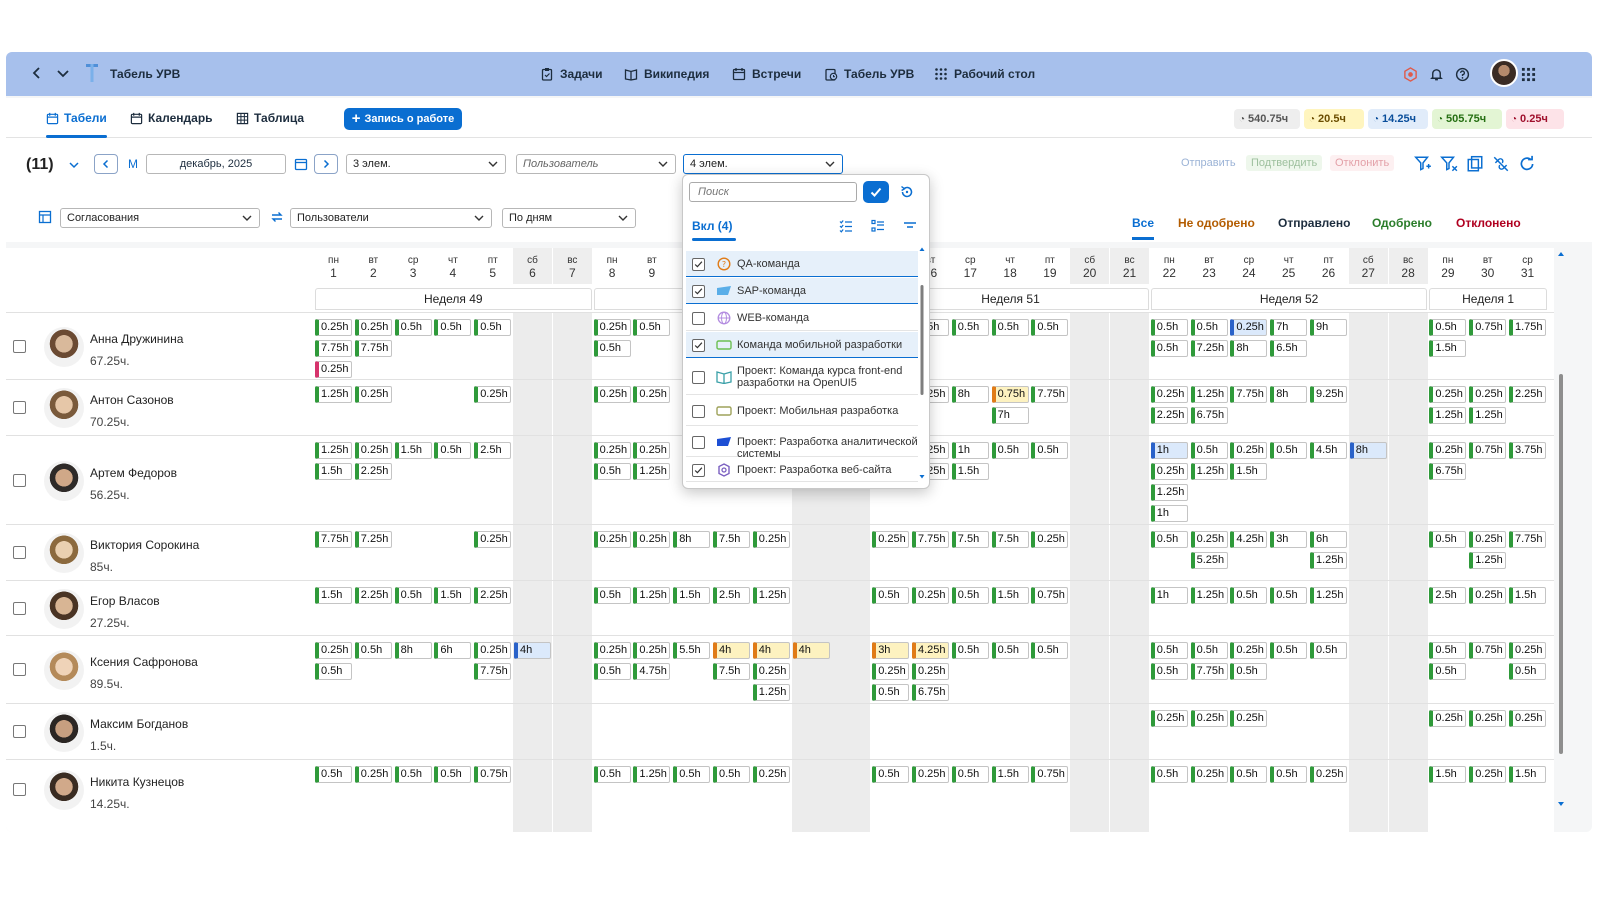 Image resolution: width=1600 pixels, height=900 pixels. What do you see at coordinates (171, 118) in the screenshot?
I see `tab-calendar: Календарь` at bounding box center [171, 118].